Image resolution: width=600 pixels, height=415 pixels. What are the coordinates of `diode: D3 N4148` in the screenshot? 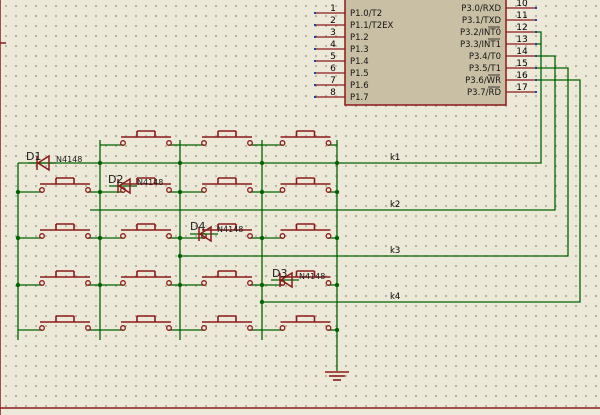 It's located at (298, 278).